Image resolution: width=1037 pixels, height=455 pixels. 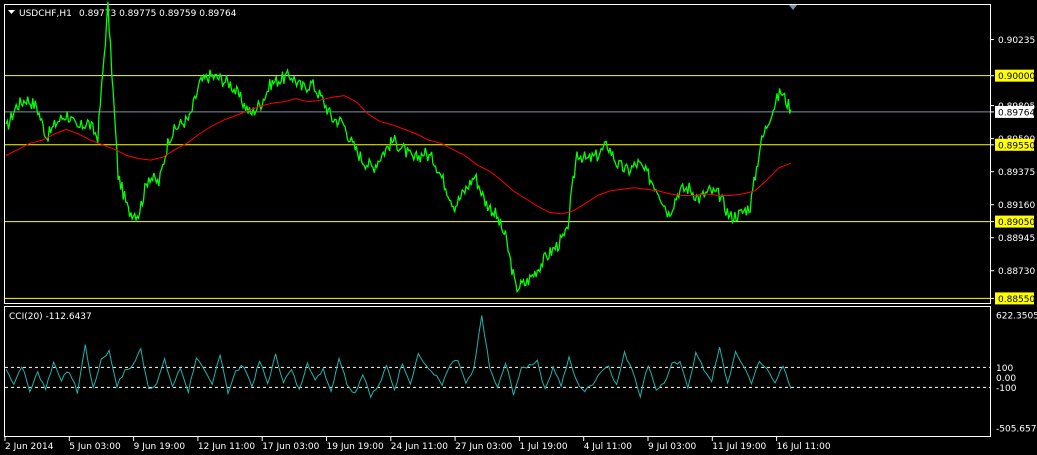 What do you see at coordinates (543, 447) in the screenshot?
I see `time-axis-label: 1 Jul 19:00` at bounding box center [543, 447].